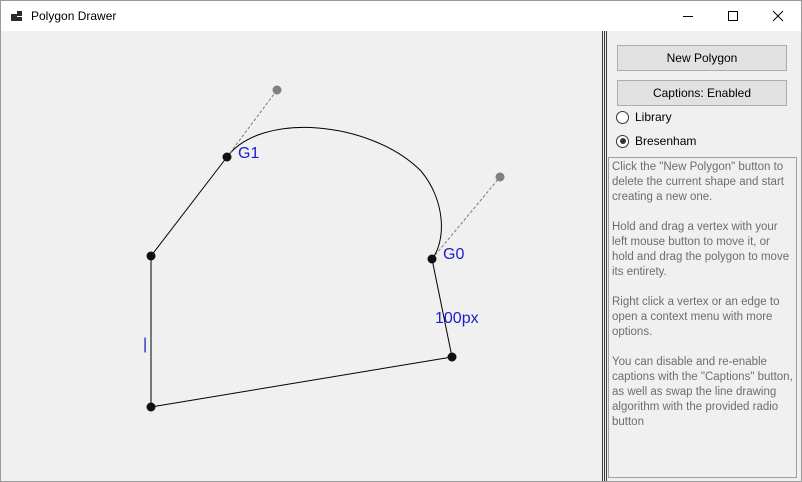  What do you see at coordinates (622, 141) in the screenshot?
I see `radio-bresenham-indicator` at bounding box center [622, 141].